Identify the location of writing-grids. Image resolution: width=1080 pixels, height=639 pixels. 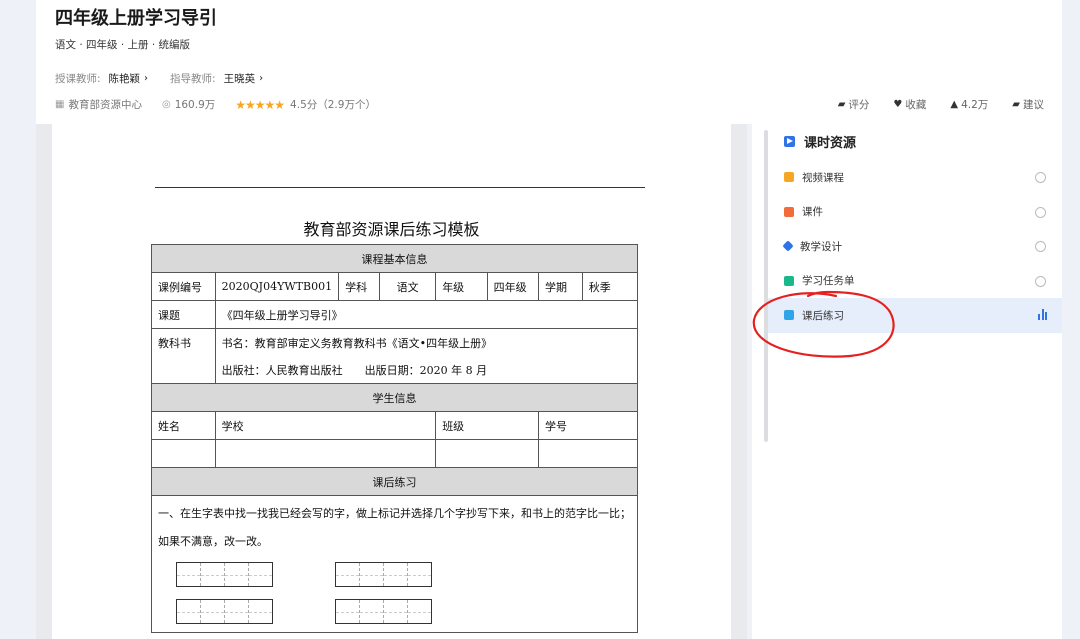
(394, 592).